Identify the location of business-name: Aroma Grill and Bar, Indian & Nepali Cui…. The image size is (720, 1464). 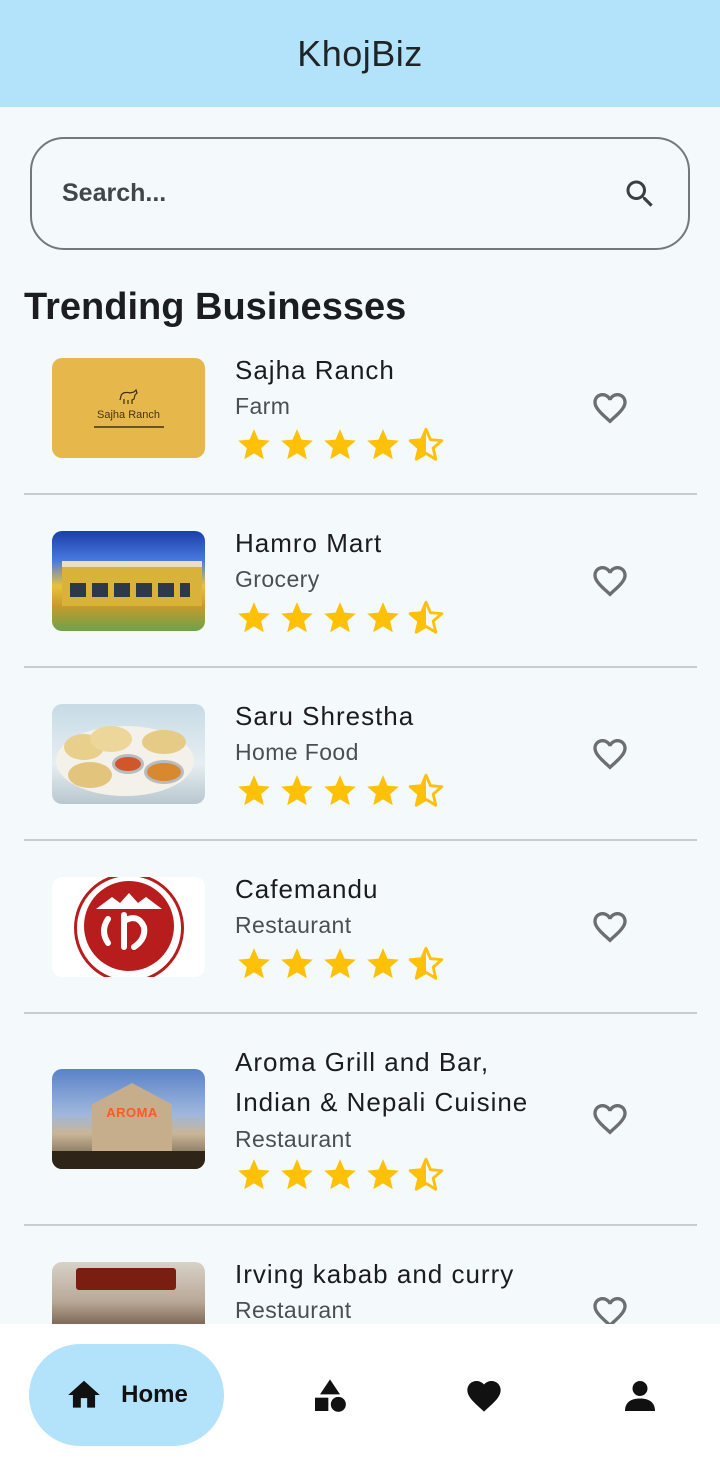
(390, 1082).